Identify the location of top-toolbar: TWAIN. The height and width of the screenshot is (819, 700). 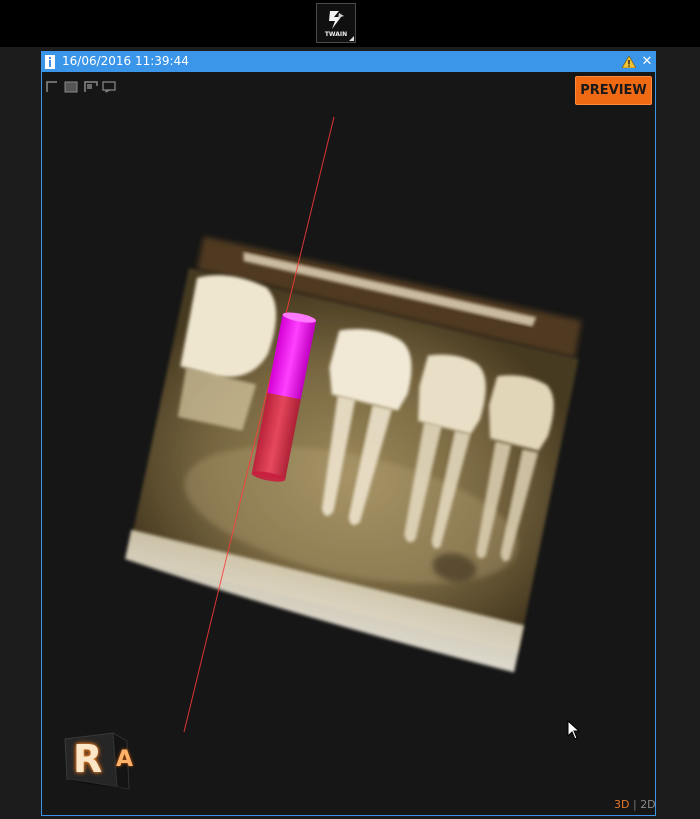
(350, 23).